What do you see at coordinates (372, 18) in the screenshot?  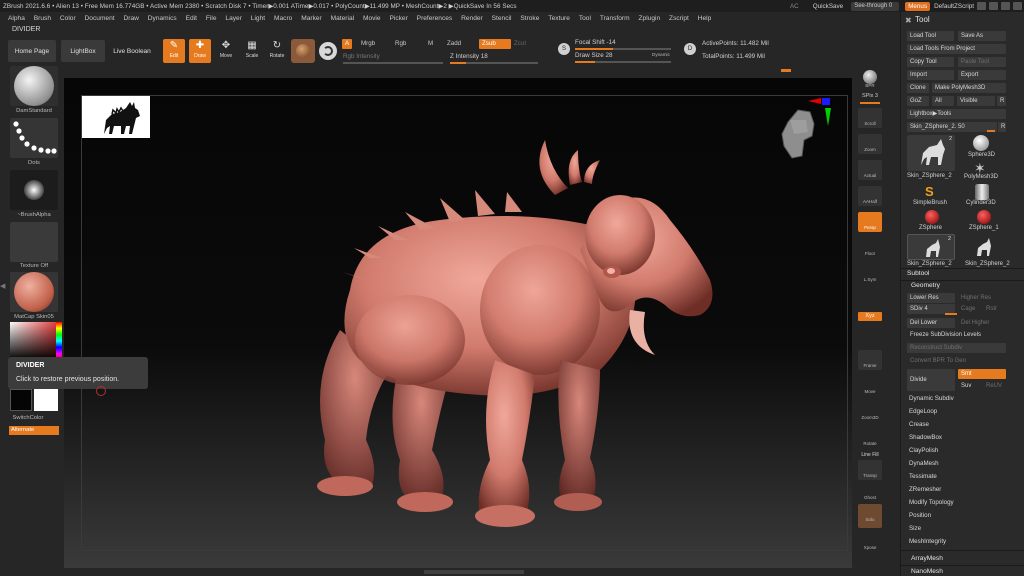 I see `menu-movie: Movie` at bounding box center [372, 18].